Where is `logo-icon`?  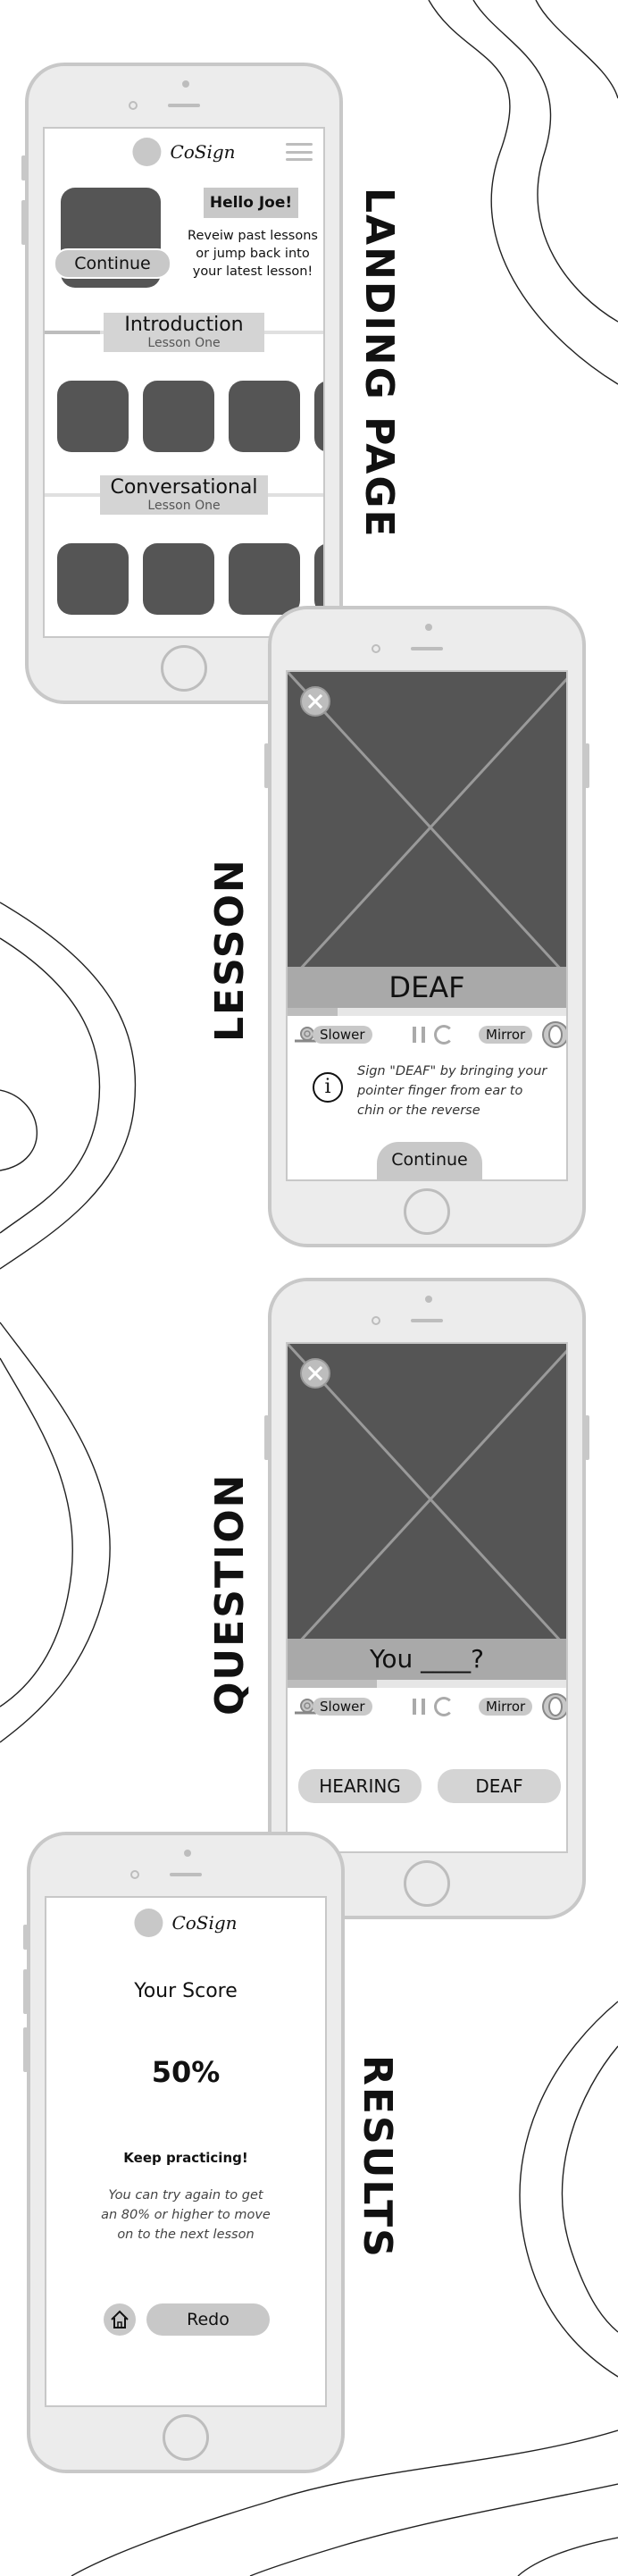
logo-icon is located at coordinates (147, 152).